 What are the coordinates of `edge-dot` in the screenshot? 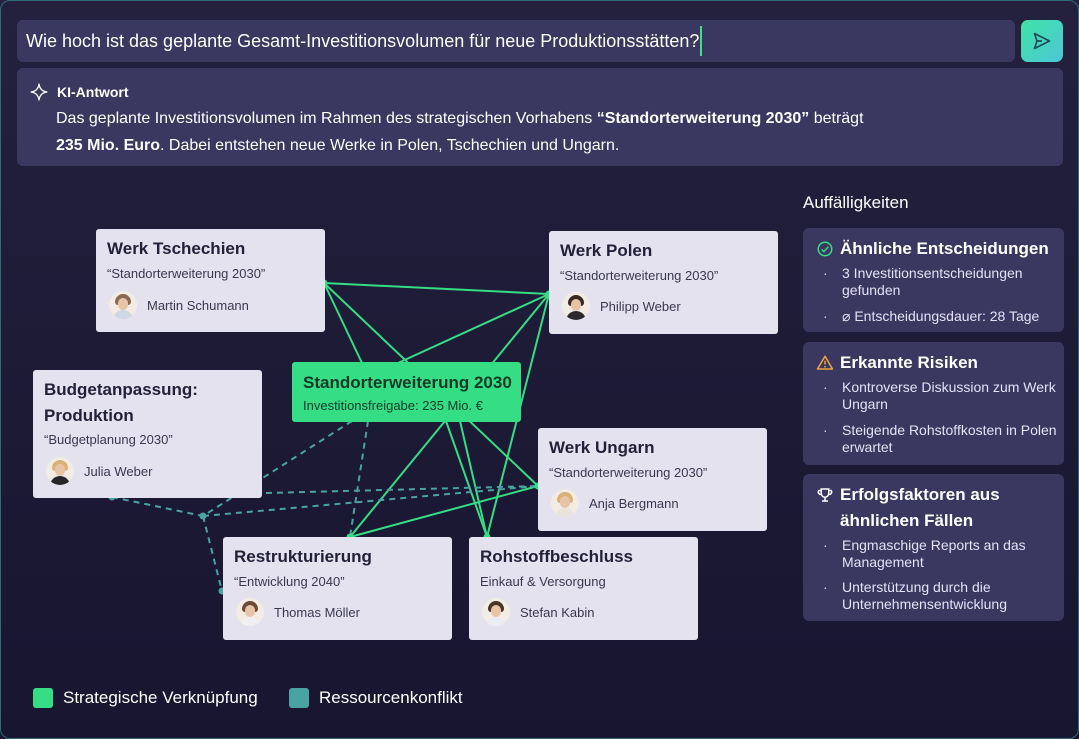 It's located at (203, 516).